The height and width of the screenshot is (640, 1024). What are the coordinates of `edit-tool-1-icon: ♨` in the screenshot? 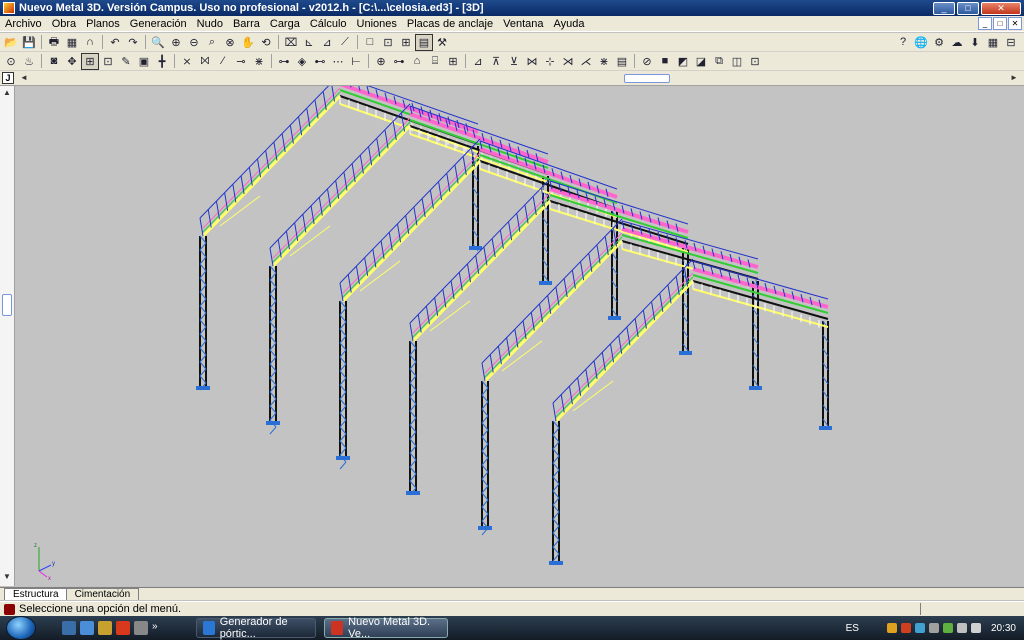 It's located at (29, 61).